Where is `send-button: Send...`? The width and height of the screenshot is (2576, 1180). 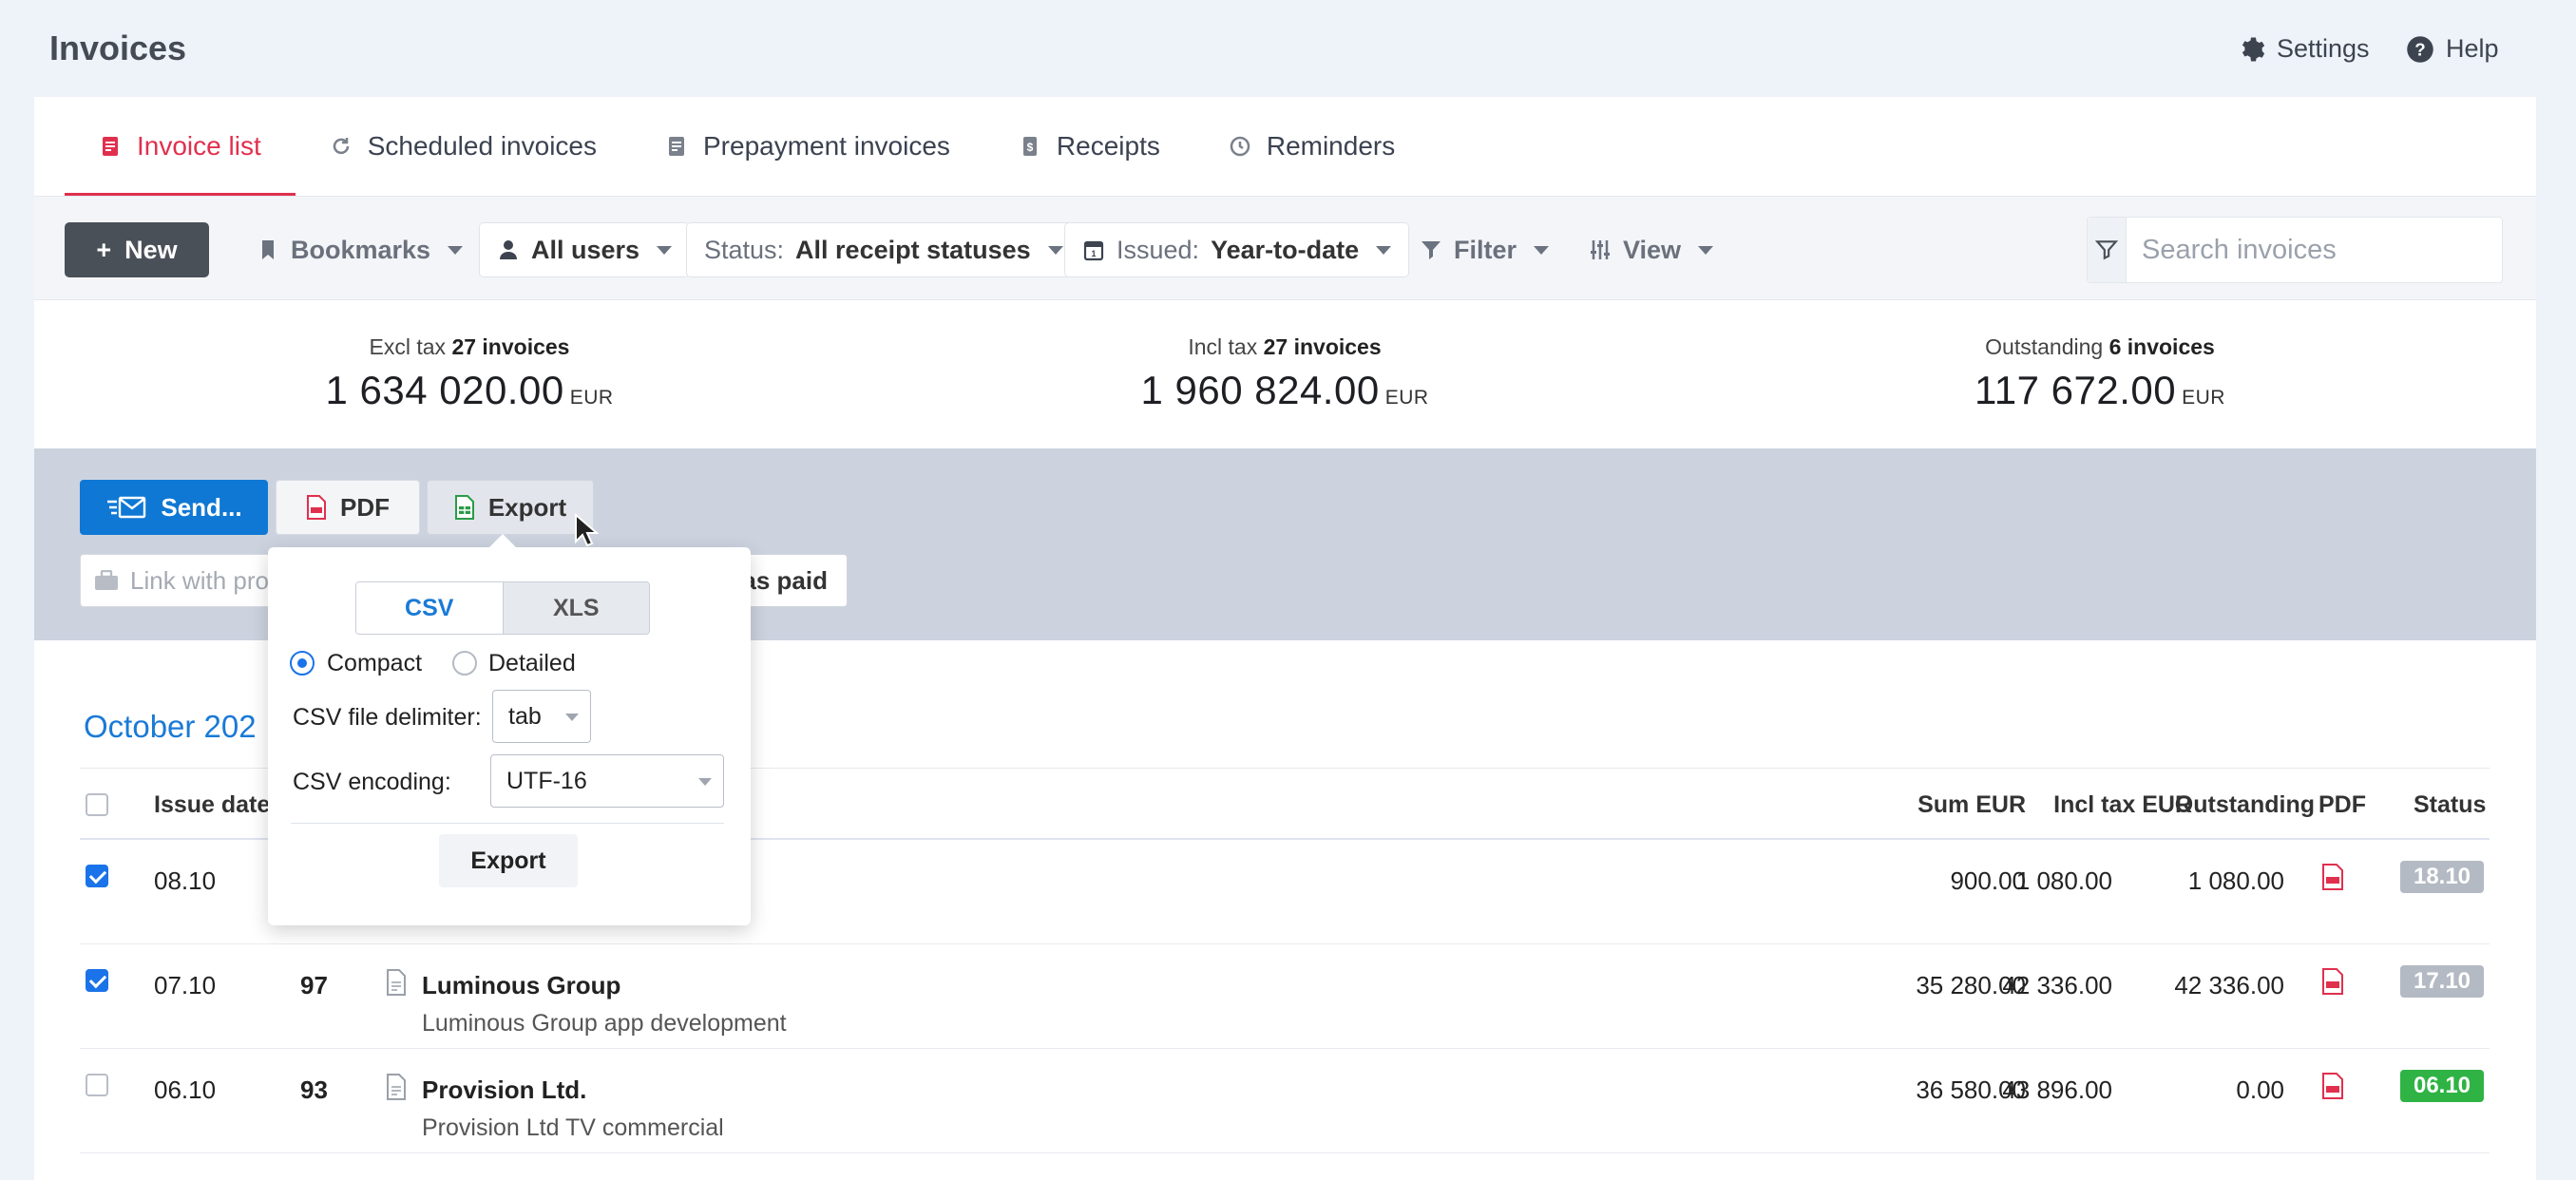
send-button: Send... is located at coordinates (174, 507).